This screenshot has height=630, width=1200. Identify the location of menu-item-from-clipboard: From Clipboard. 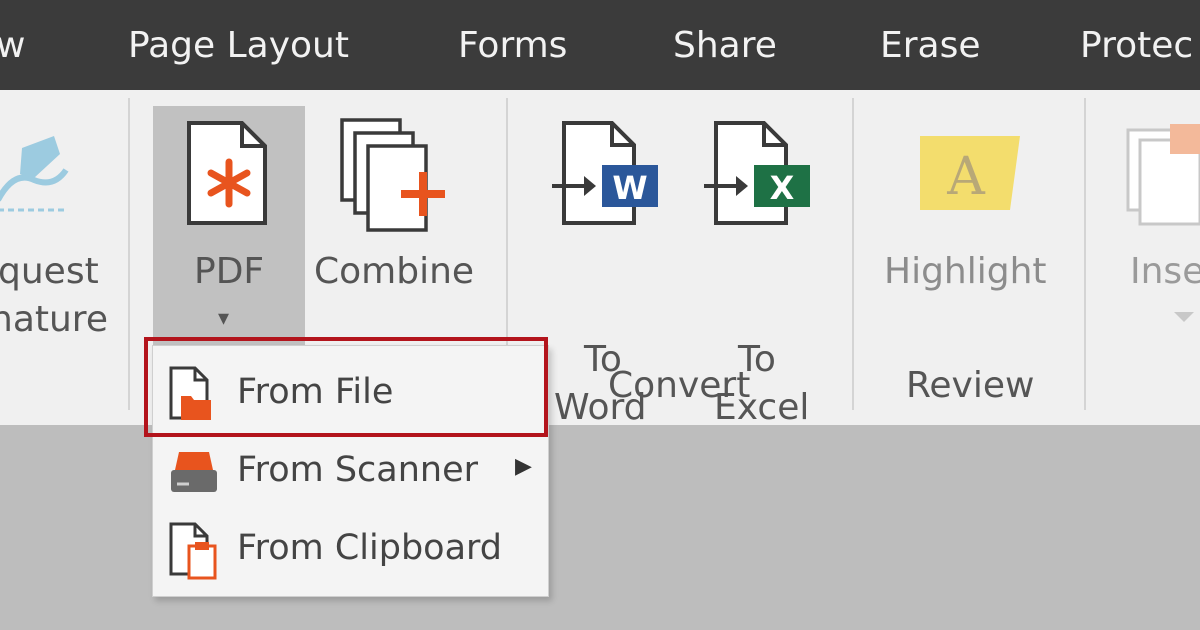
(350, 549).